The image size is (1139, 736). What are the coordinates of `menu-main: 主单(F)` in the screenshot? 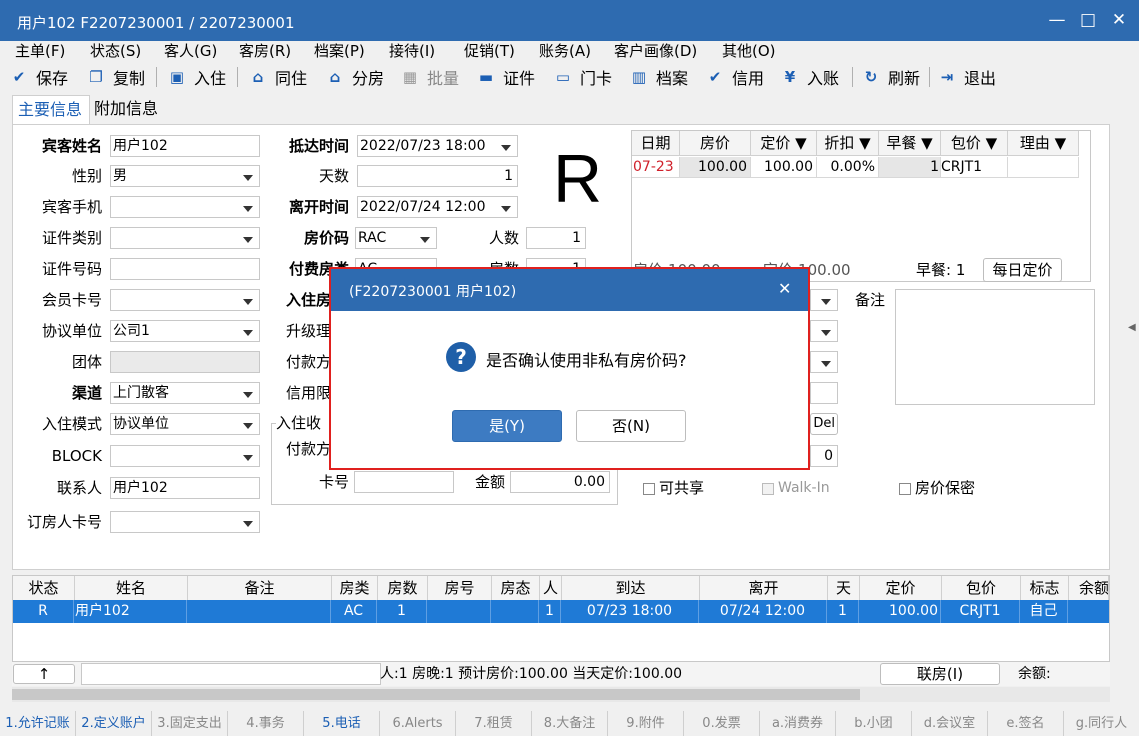 It's located at (40, 51).